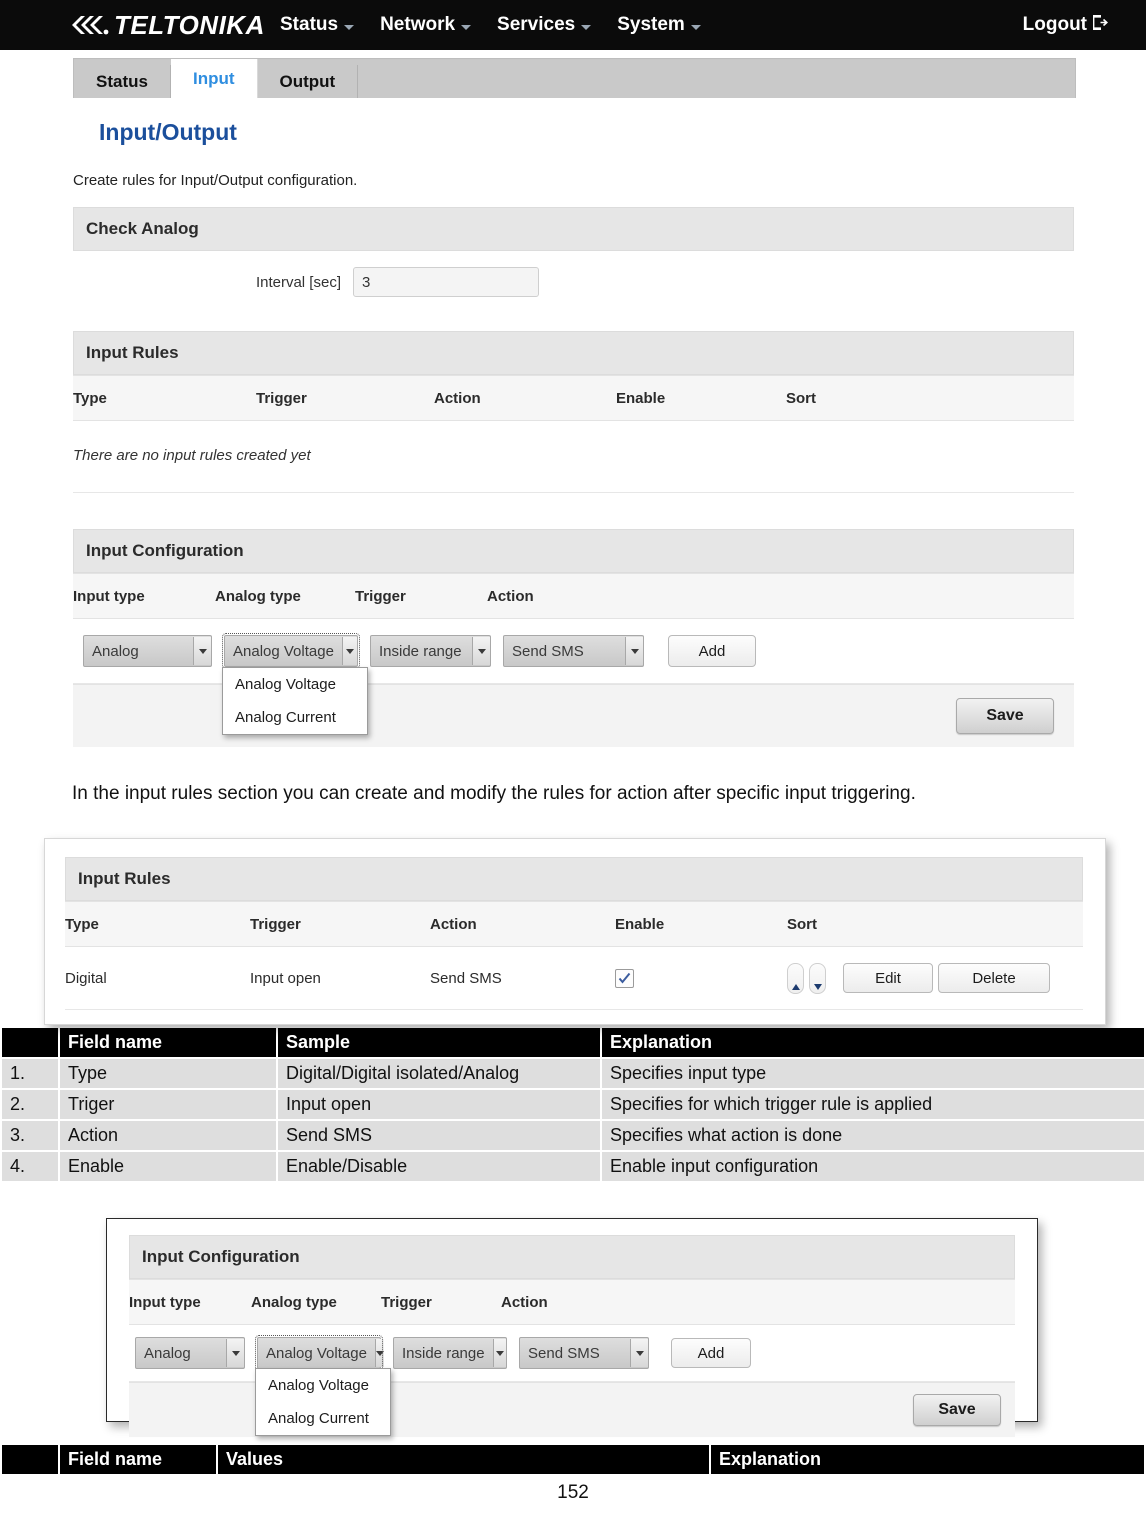 Image resolution: width=1146 pixels, height=1513 pixels. What do you see at coordinates (30, 1166) in the screenshot?
I see `cell-index: 4.` at bounding box center [30, 1166].